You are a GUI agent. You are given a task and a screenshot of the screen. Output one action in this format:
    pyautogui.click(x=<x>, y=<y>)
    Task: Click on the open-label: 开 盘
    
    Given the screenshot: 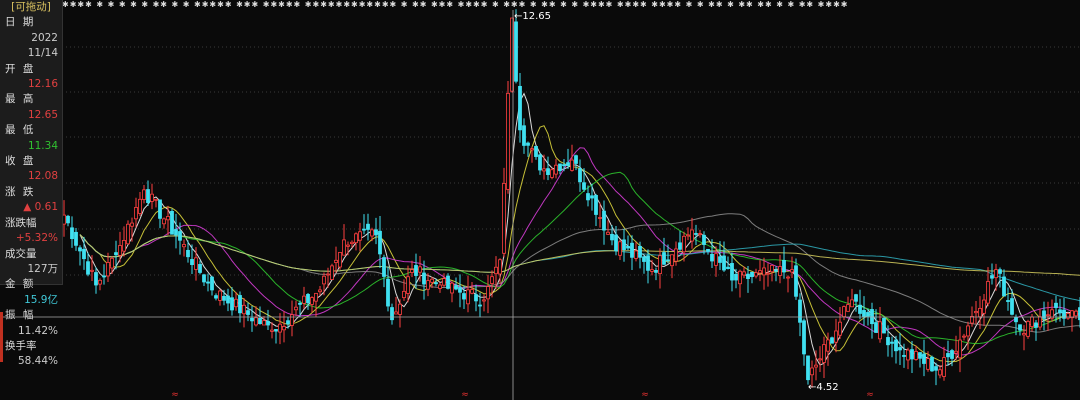 What is the action you would take?
    pyautogui.click(x=20, y=68)
    